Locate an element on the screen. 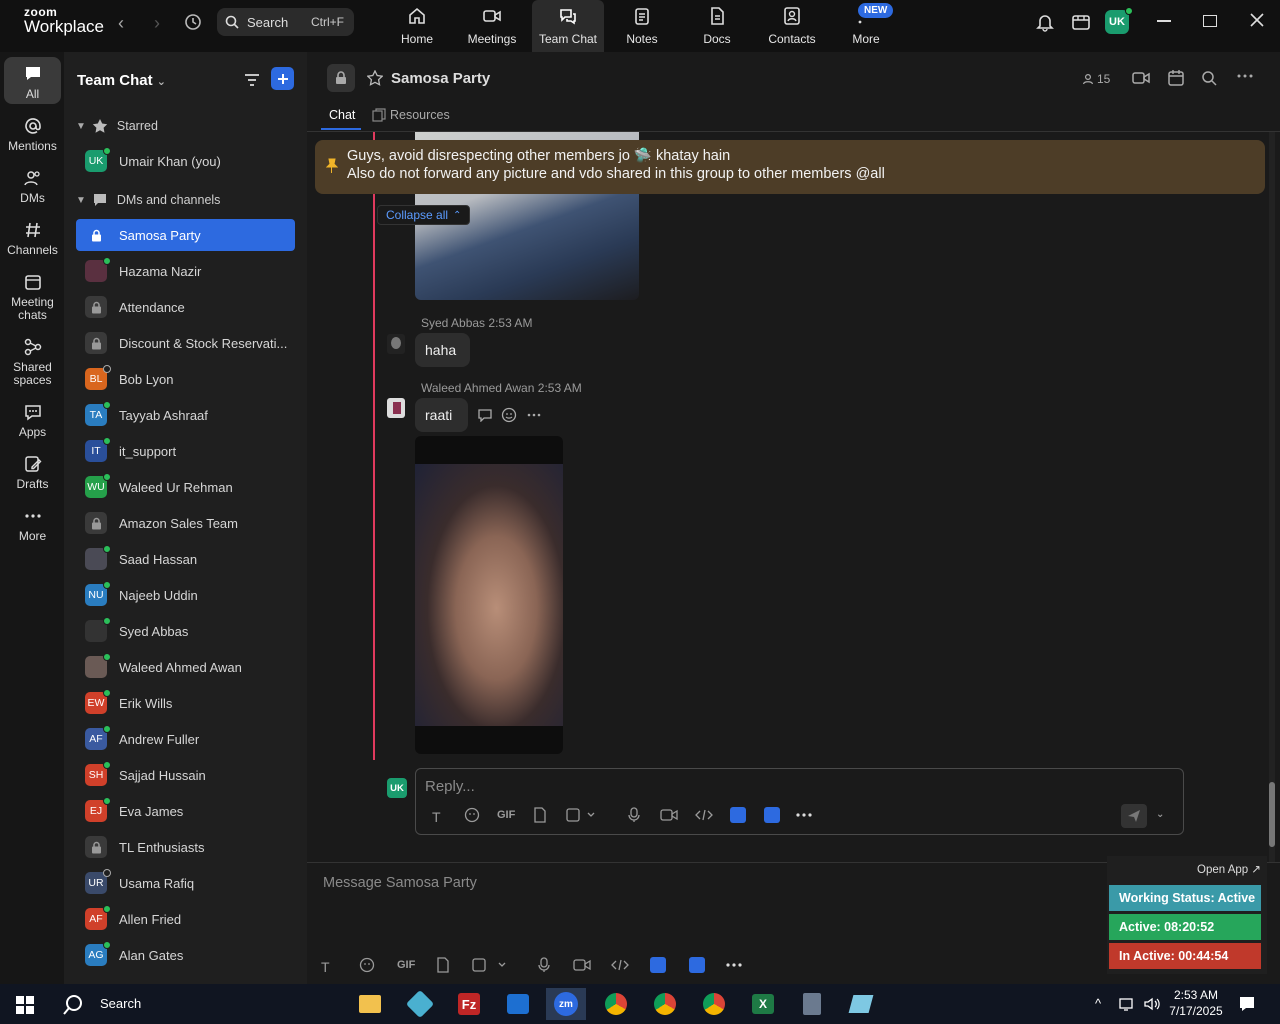 The image size is (1280, 1024). sidebar-item: SH Sajjad Hussain is located at coordinates (185, 775).